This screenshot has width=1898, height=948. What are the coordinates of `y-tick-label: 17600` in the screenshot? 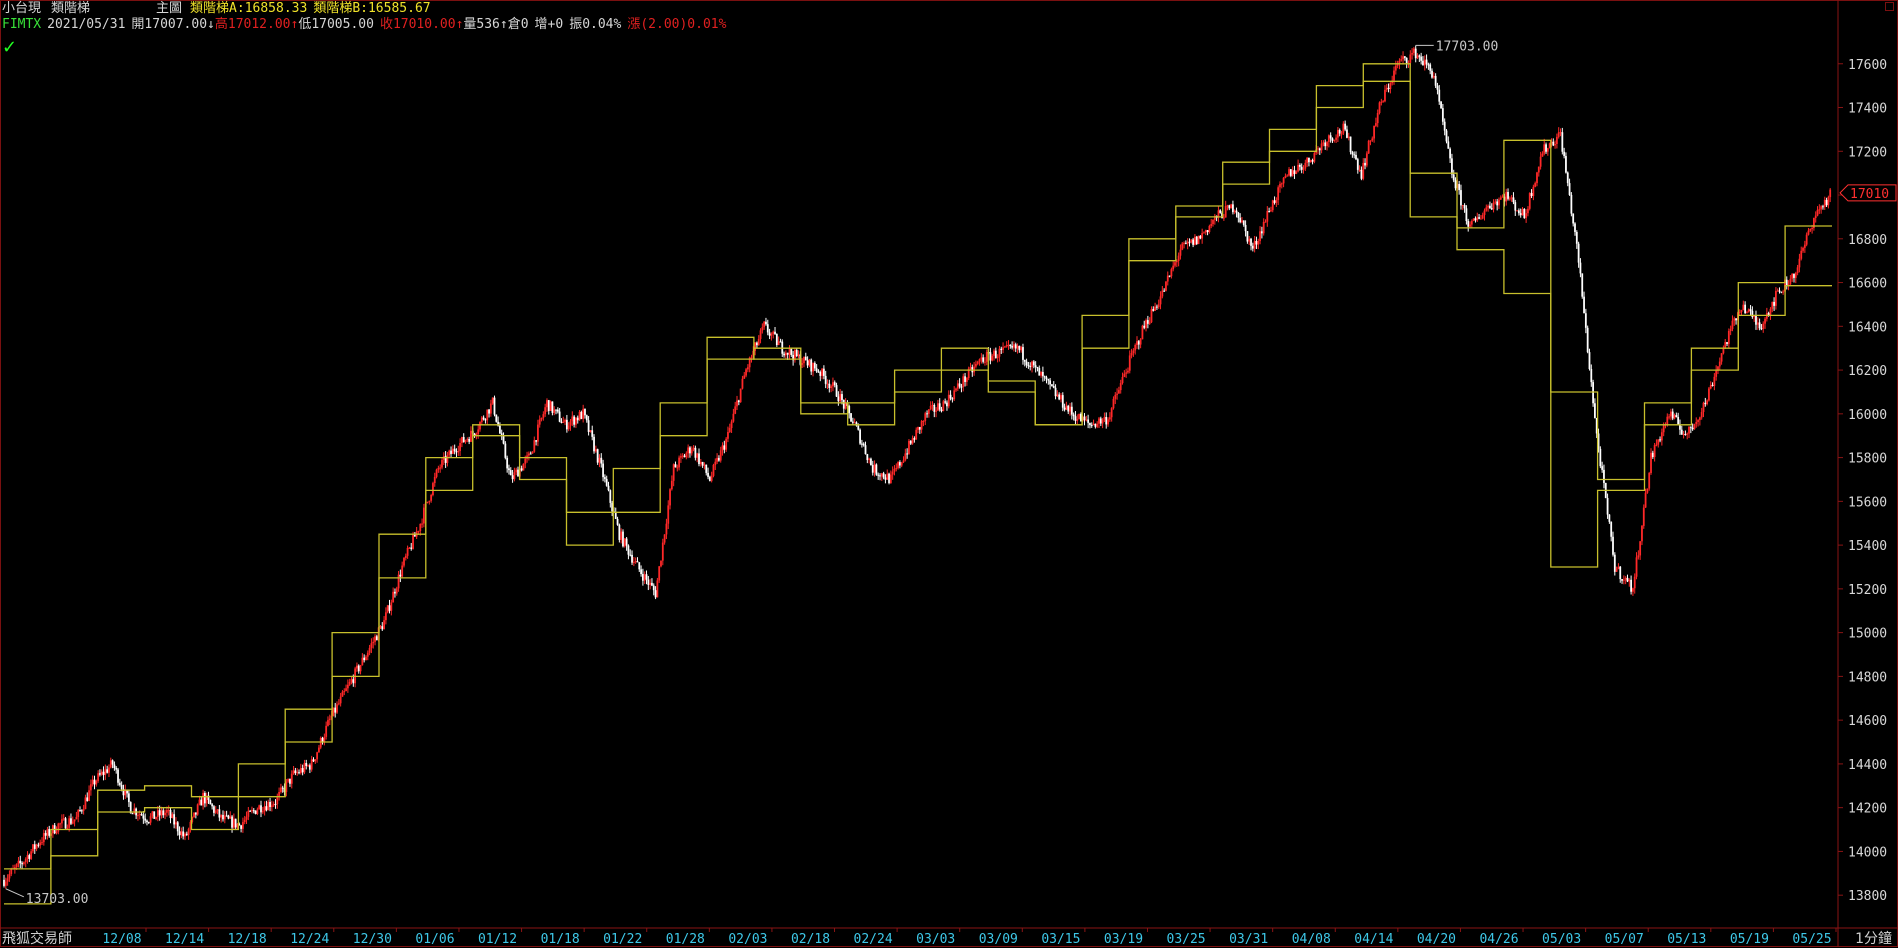 It's located at (1867, 65).